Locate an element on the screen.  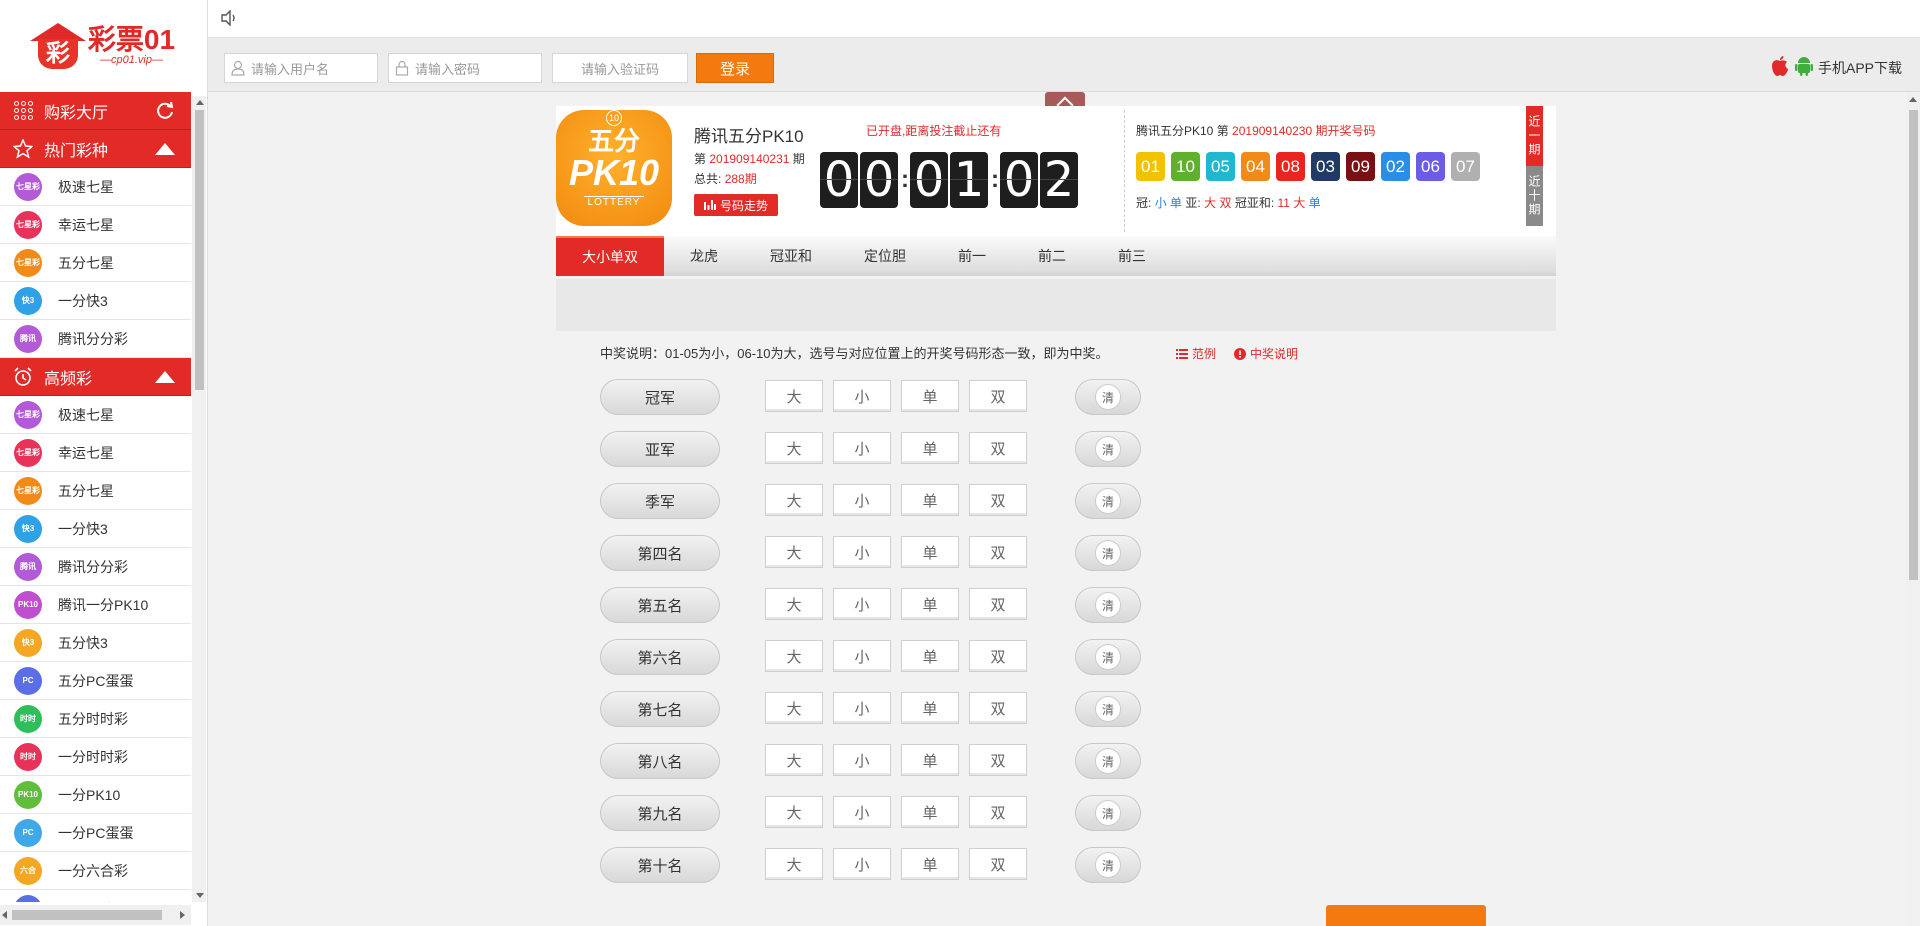
scroll-right-arrow-icon is located at coordinates (182, 915).